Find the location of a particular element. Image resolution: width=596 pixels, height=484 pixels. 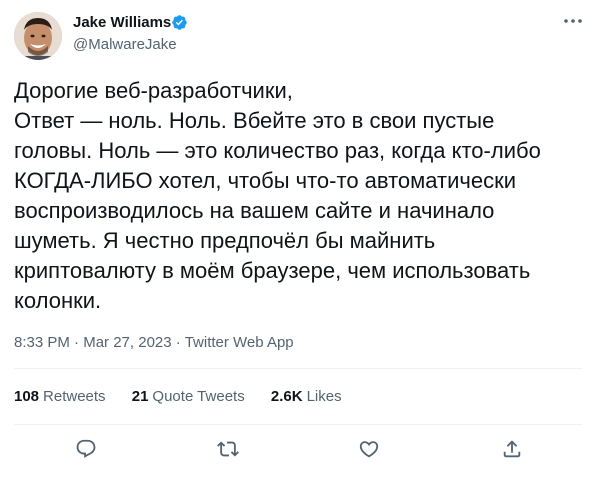

tweet-stats: 108 Retweets 21 Quote Tweets 2.6K Likes is located at coordinates (189, 397).